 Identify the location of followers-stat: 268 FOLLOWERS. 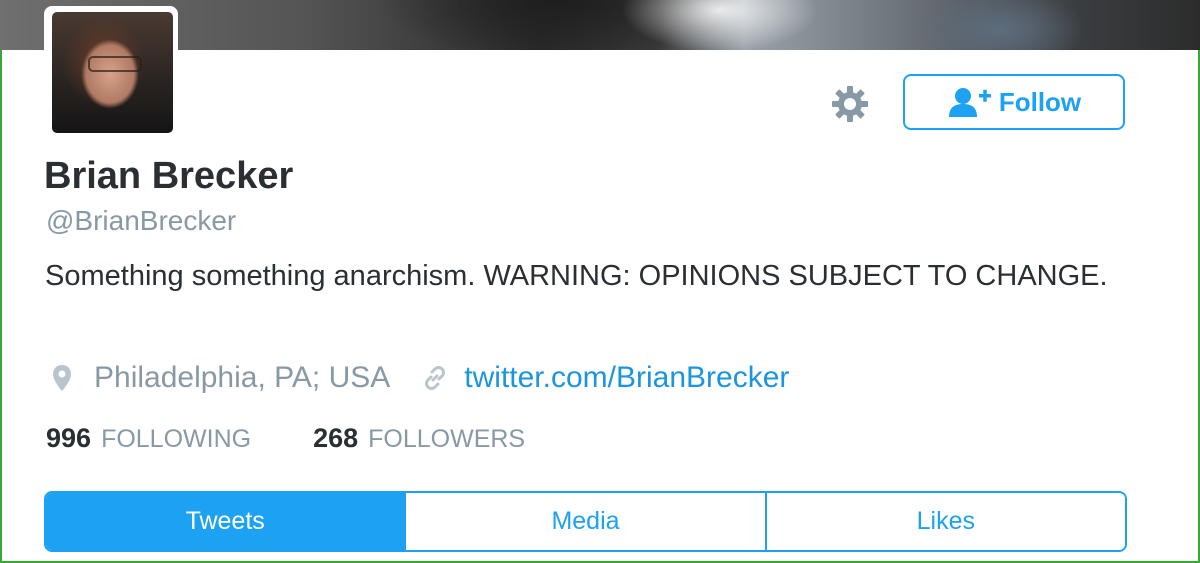
(419, 438).